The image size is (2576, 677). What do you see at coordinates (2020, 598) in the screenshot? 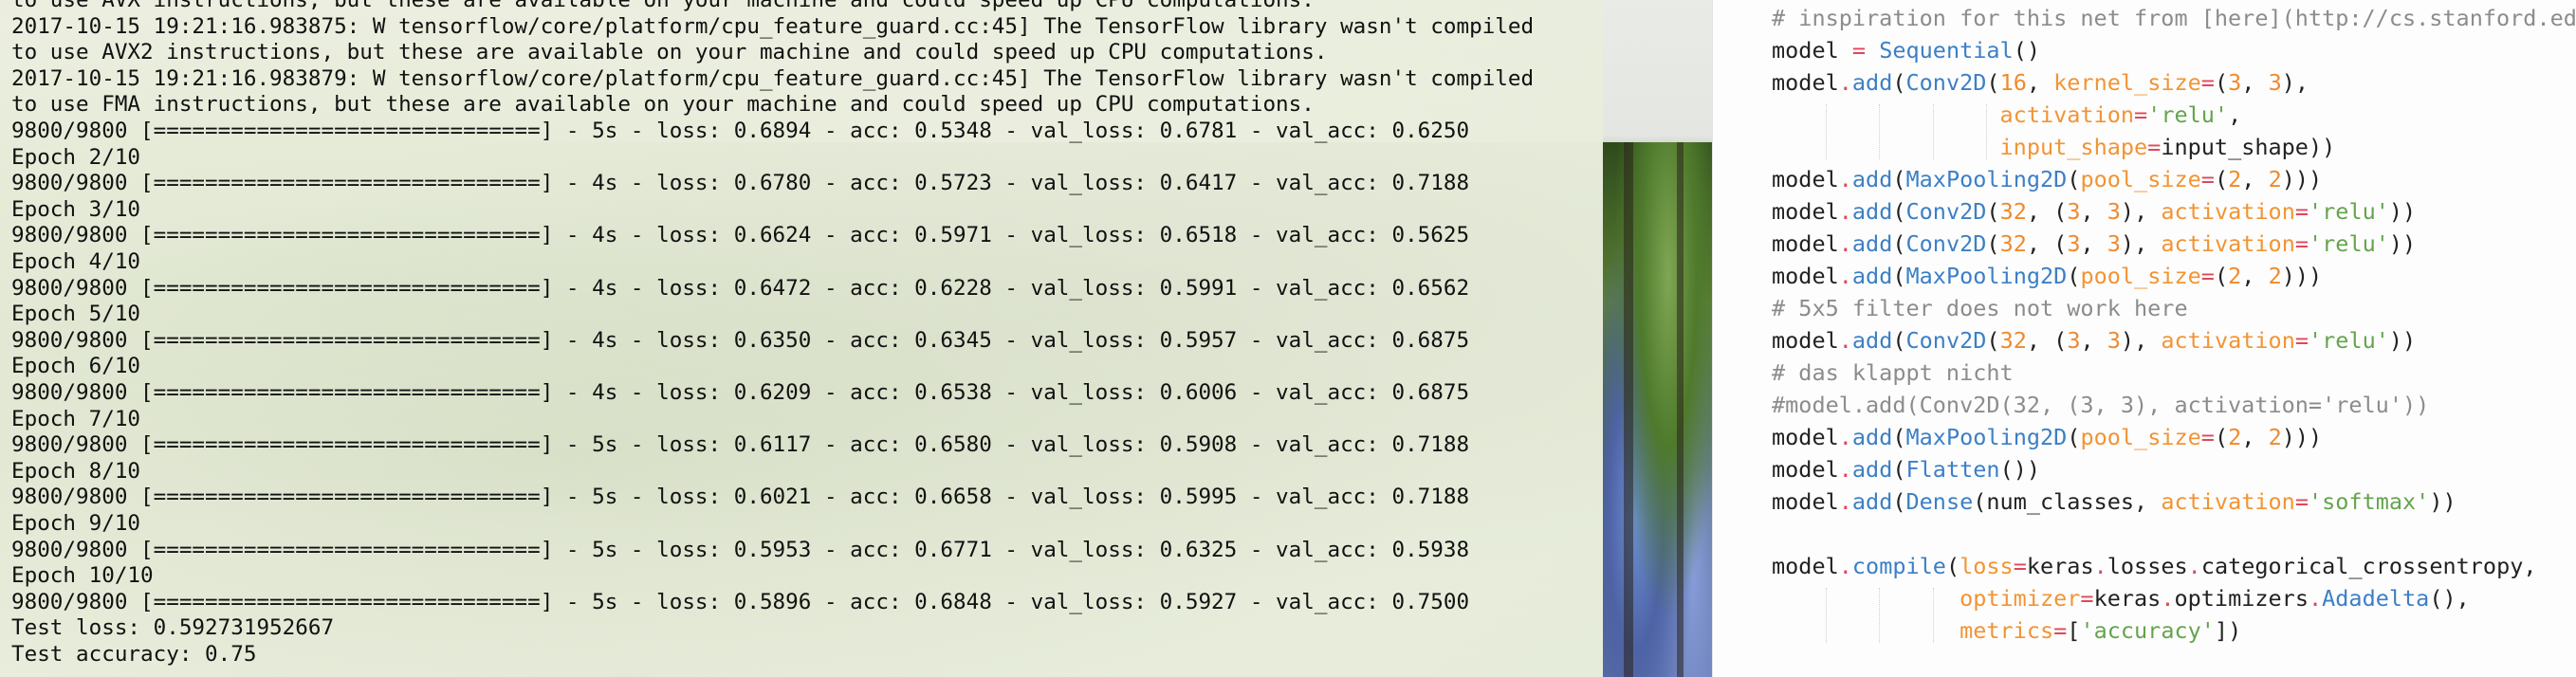
I see `code-token: optimizer` at bounding box center [2020, 598].